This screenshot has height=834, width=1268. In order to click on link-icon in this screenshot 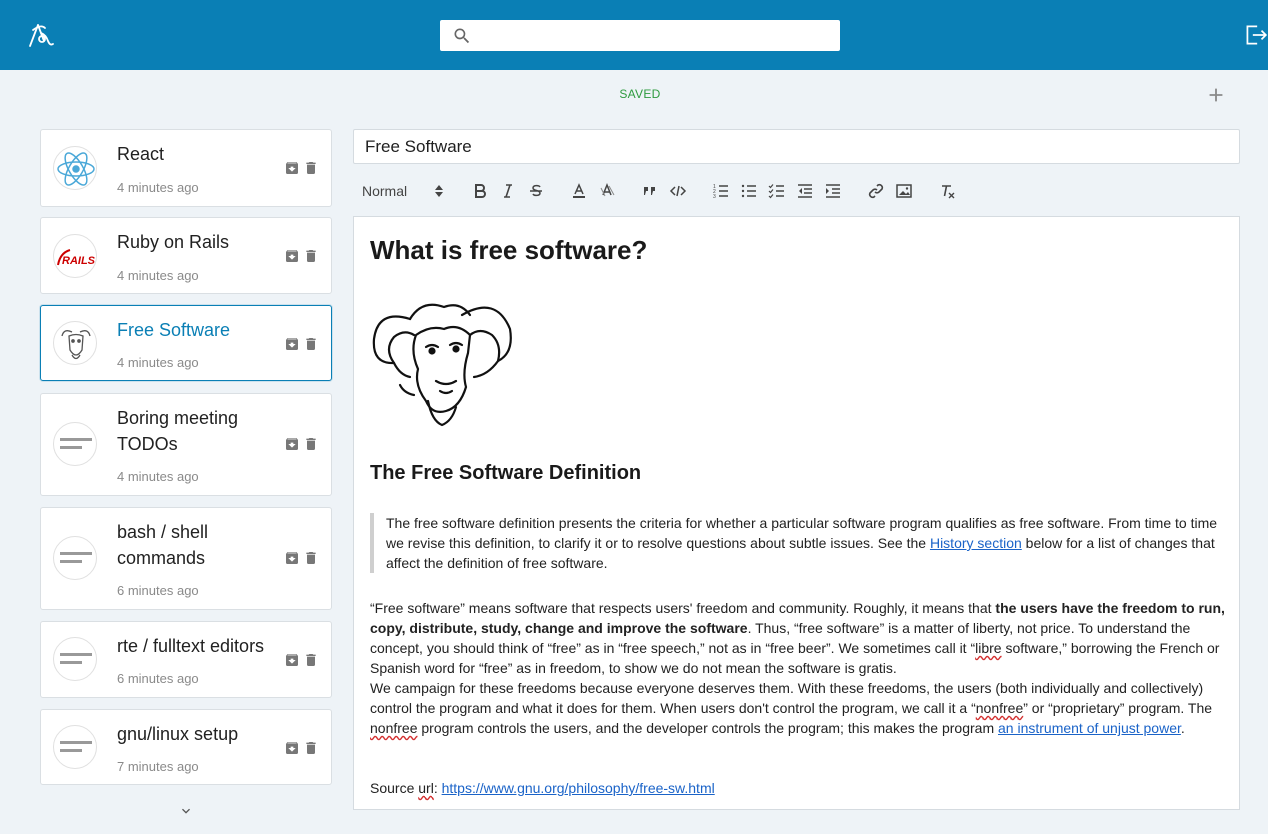, I will do `click(876, 191)`.